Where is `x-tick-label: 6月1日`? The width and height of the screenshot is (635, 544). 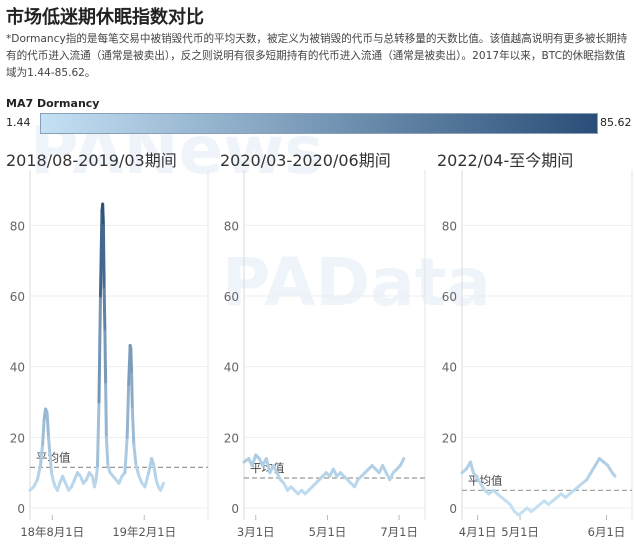 x-tick-label: 6月1日 is located at coordinates (607, 532).